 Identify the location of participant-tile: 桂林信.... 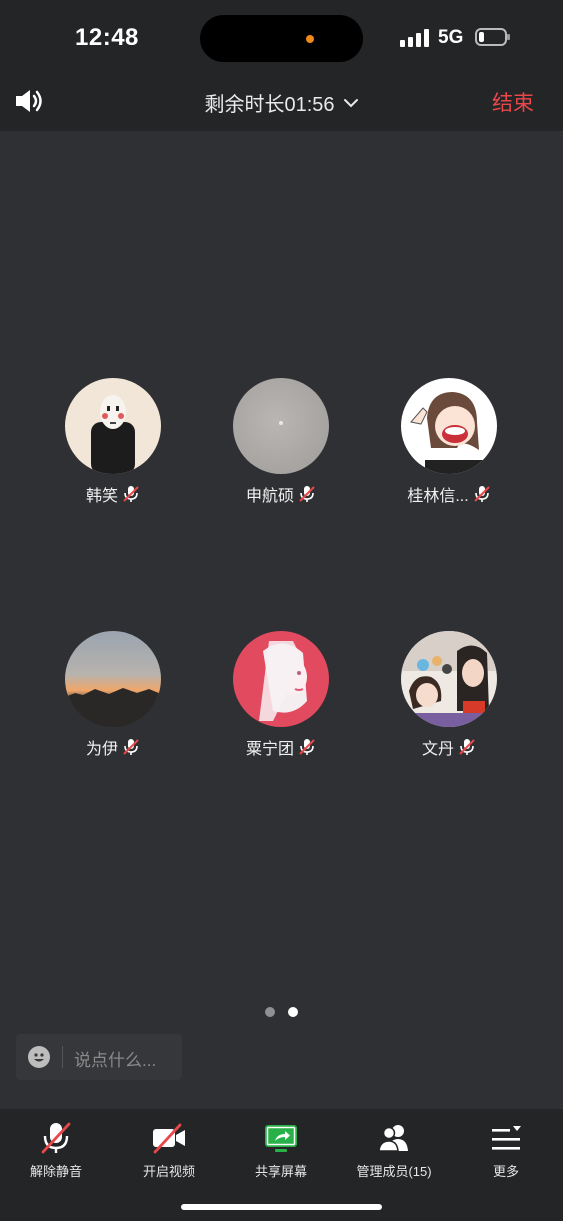
(449, 442).